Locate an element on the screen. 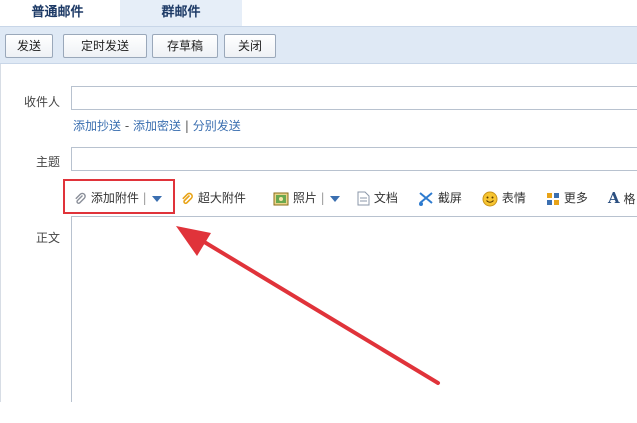 This screenshot has width=637, height=423. screenshot-button: 截屏 is located at coordinates (440, 198).